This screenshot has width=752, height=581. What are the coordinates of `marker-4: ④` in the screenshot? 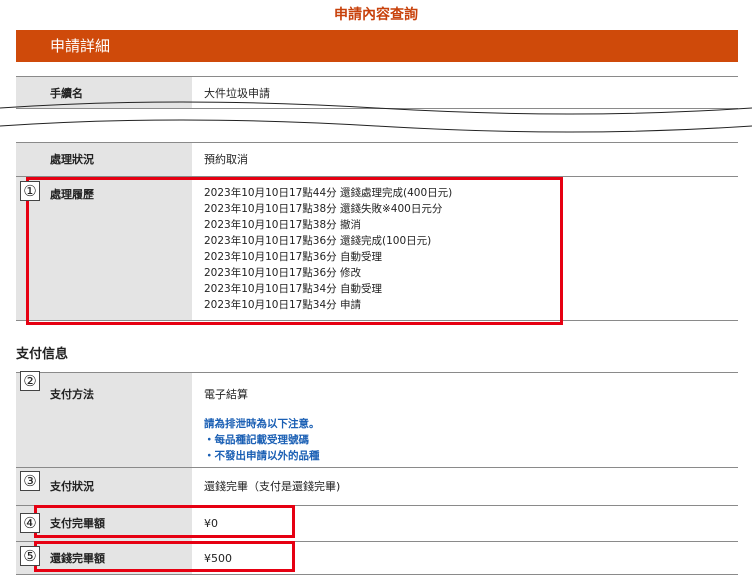 It's located at (30, 523).